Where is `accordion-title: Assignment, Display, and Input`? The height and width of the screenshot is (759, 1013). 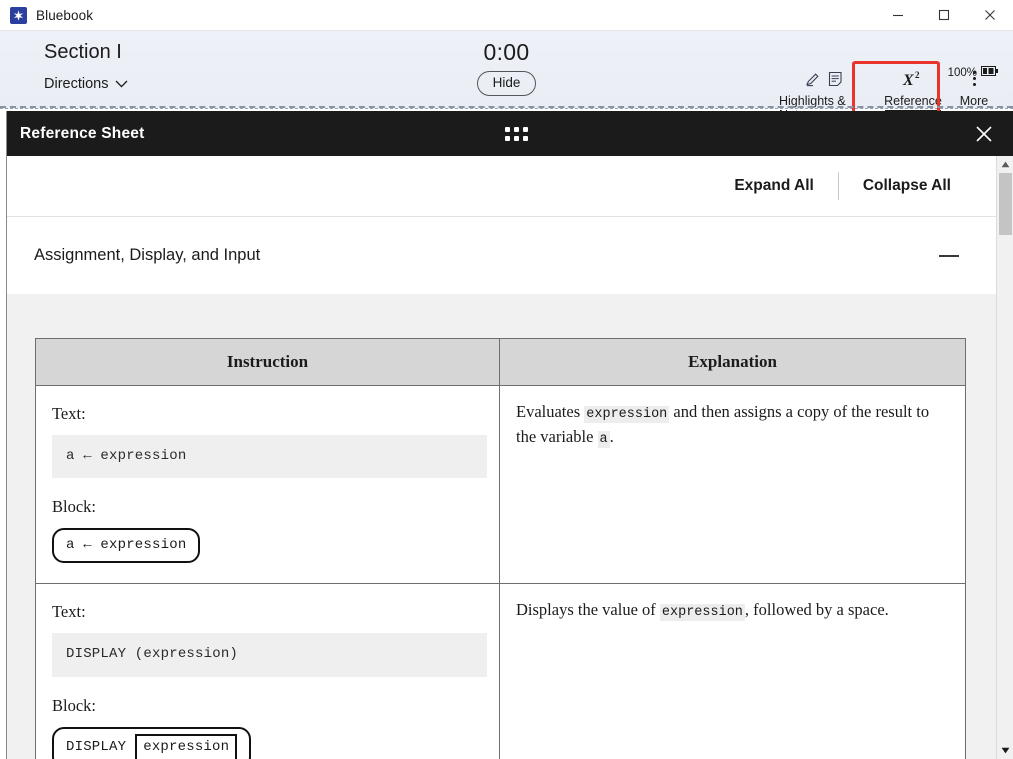
accordion-title: Assignment, Display, and Input is located at coordinates (147, 255).